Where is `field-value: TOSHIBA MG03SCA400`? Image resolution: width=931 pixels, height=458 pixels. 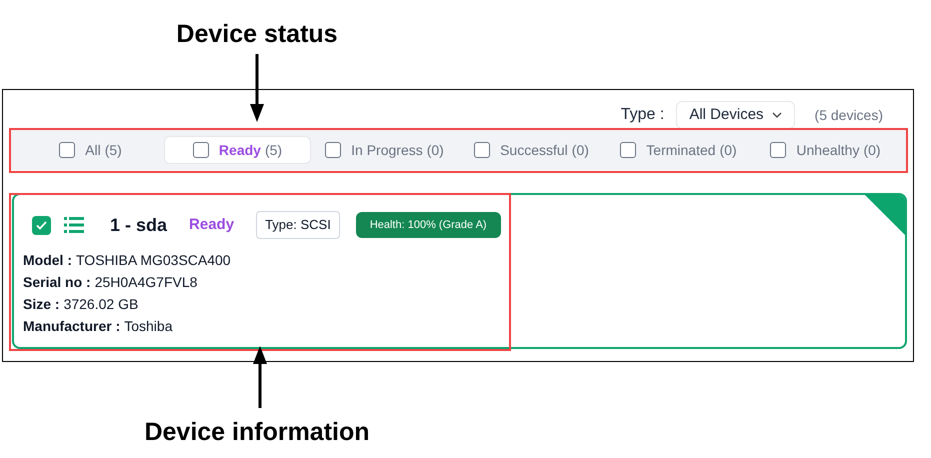
field-value: TOSHIBA MG03SCA400 is located at coordinates (153, 260).